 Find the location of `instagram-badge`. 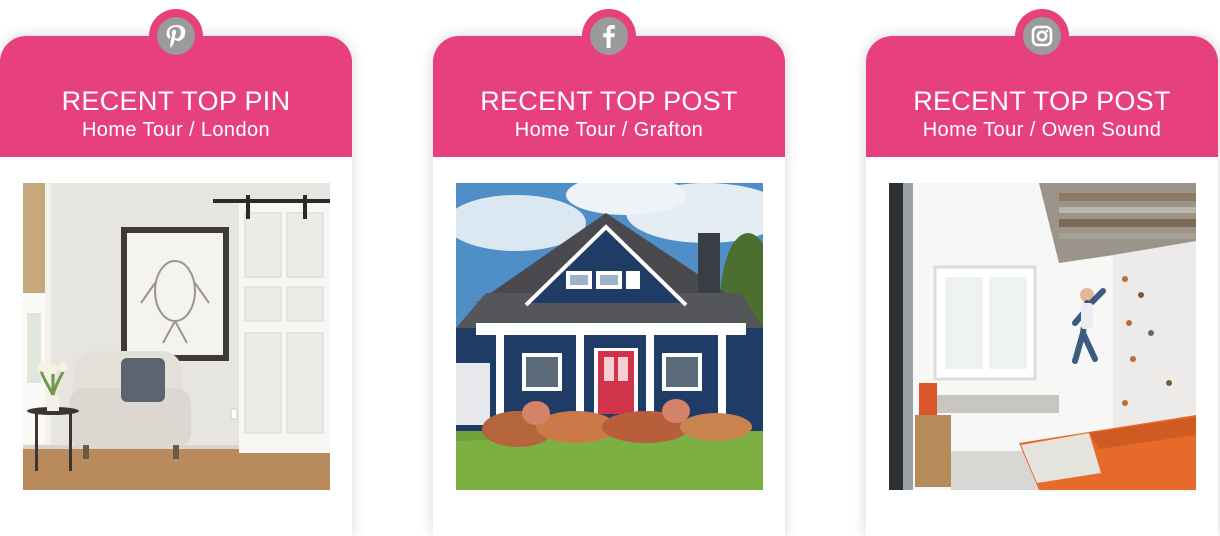

instagram-badge is located at coordinates (1042, 36).